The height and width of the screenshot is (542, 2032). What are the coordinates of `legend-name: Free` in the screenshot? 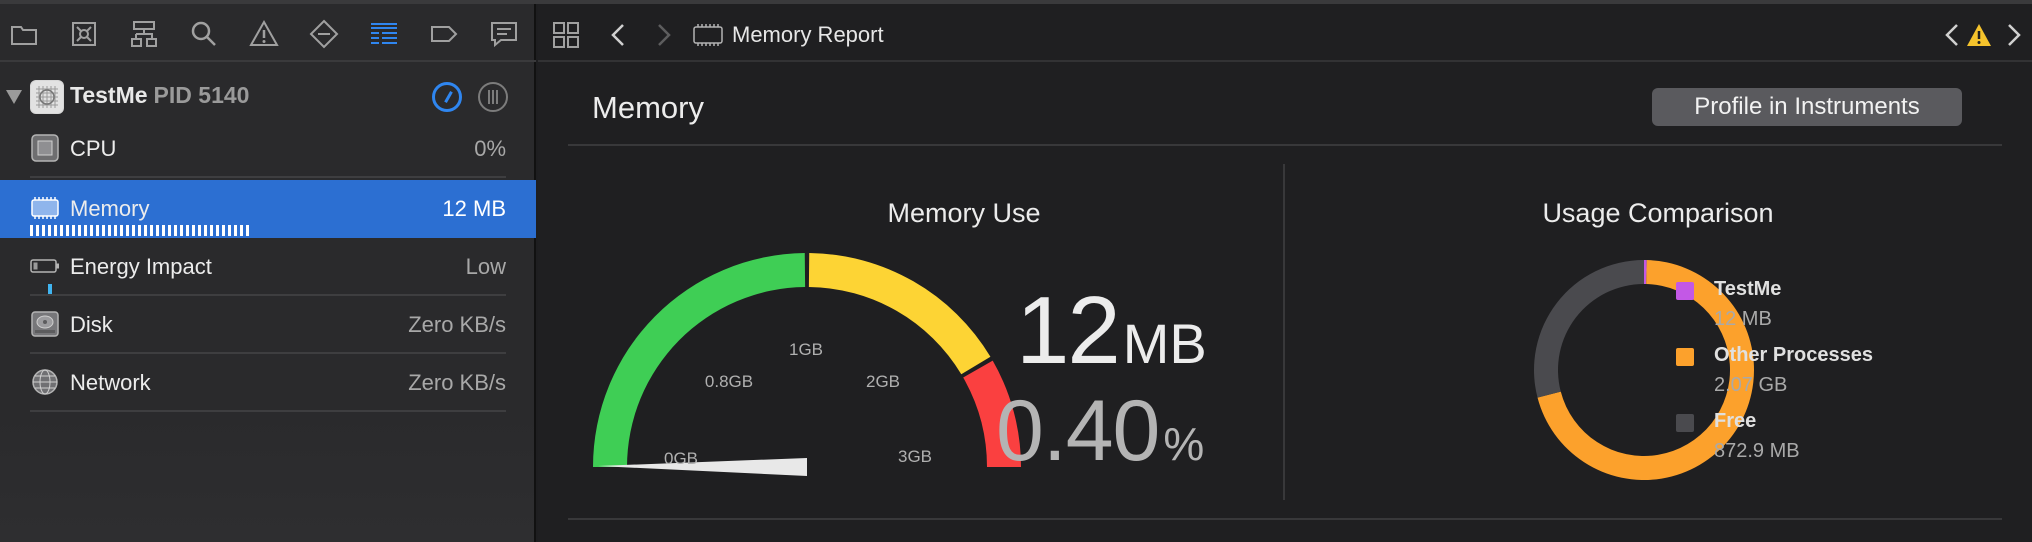 It's located at (1735, 421).